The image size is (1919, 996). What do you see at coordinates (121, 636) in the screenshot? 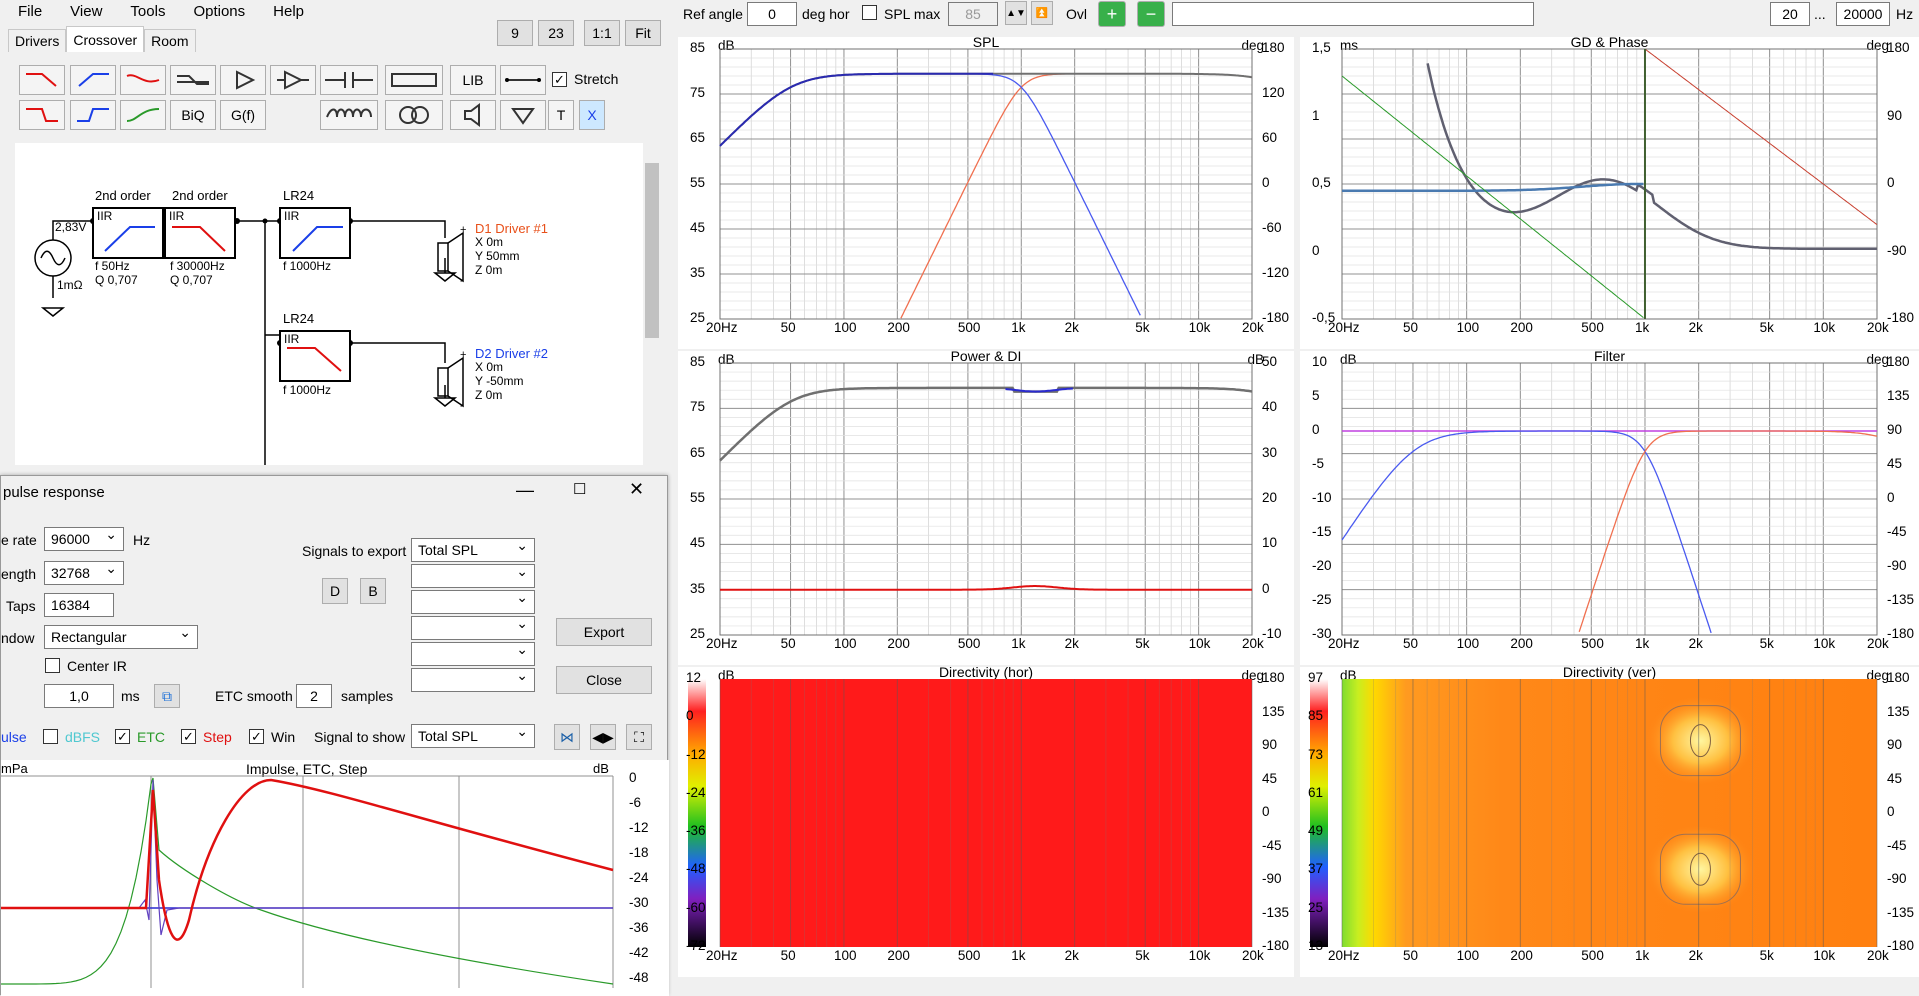
I see `window-select: Rectangular` at bounding box center [121, 636].